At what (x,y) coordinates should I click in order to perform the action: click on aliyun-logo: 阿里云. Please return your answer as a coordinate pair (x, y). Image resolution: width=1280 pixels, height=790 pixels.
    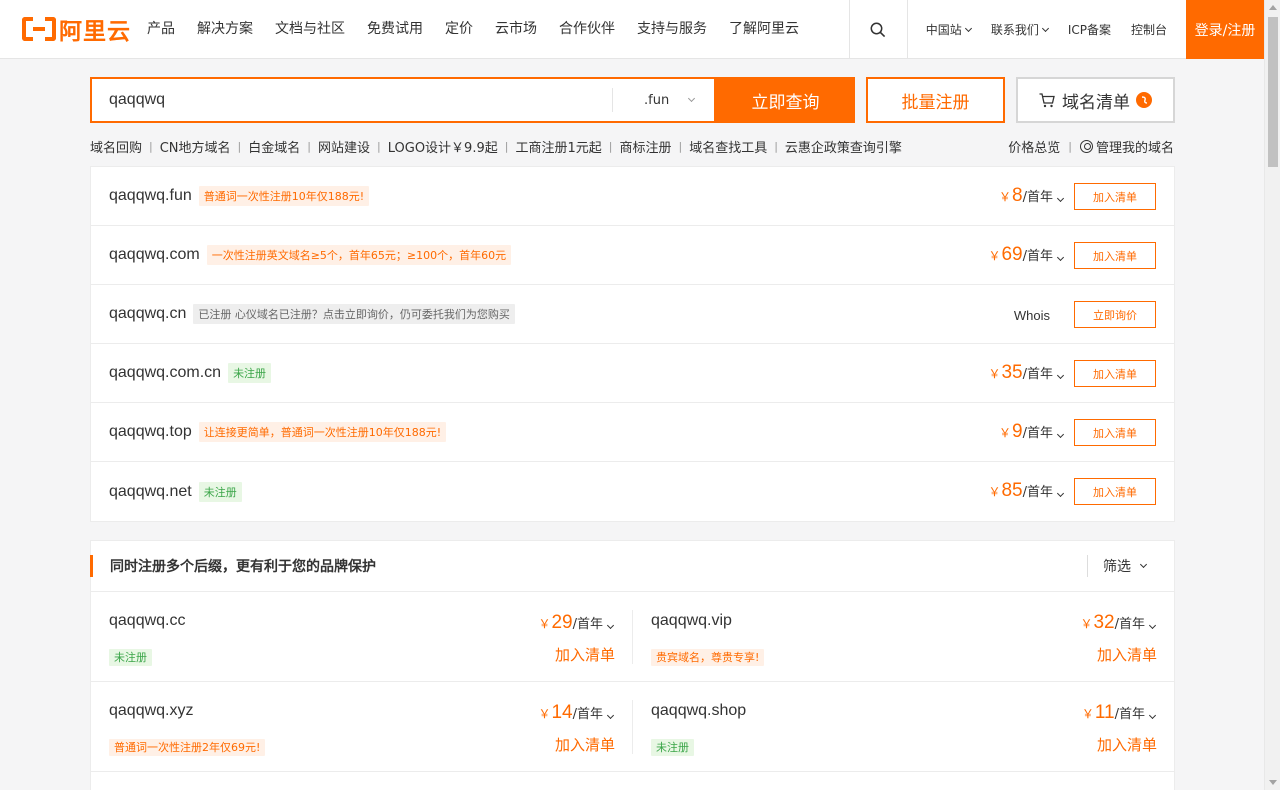
    Looking at the image, I should click on (76, 30).